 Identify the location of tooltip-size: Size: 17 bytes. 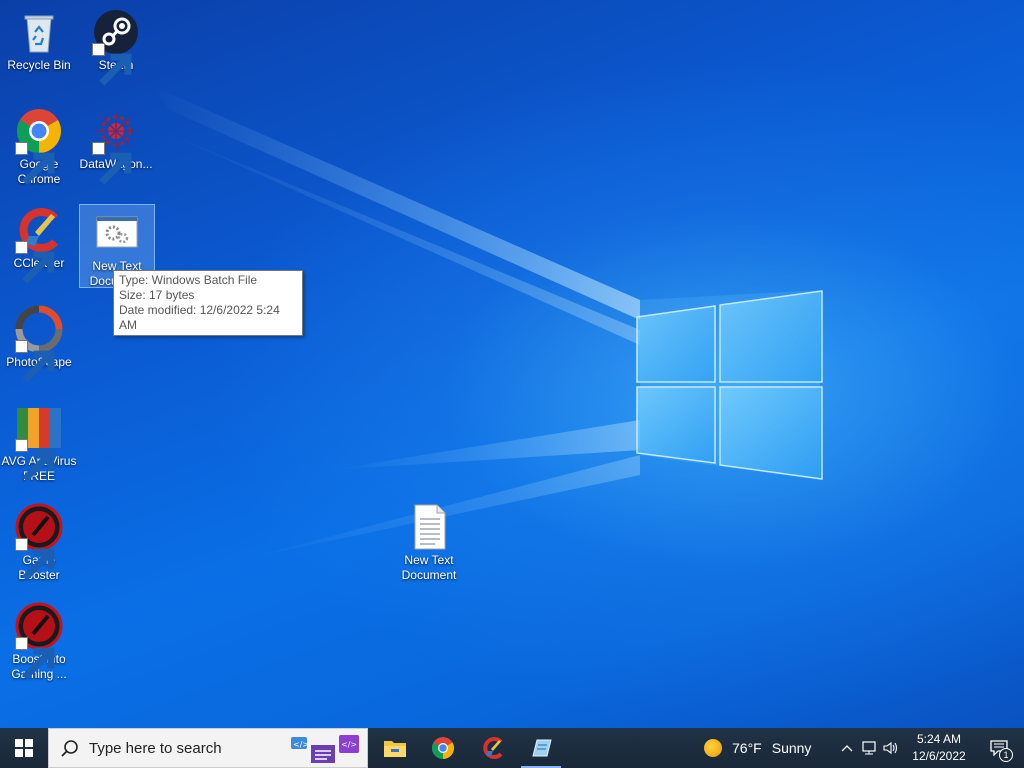
(157, 295).